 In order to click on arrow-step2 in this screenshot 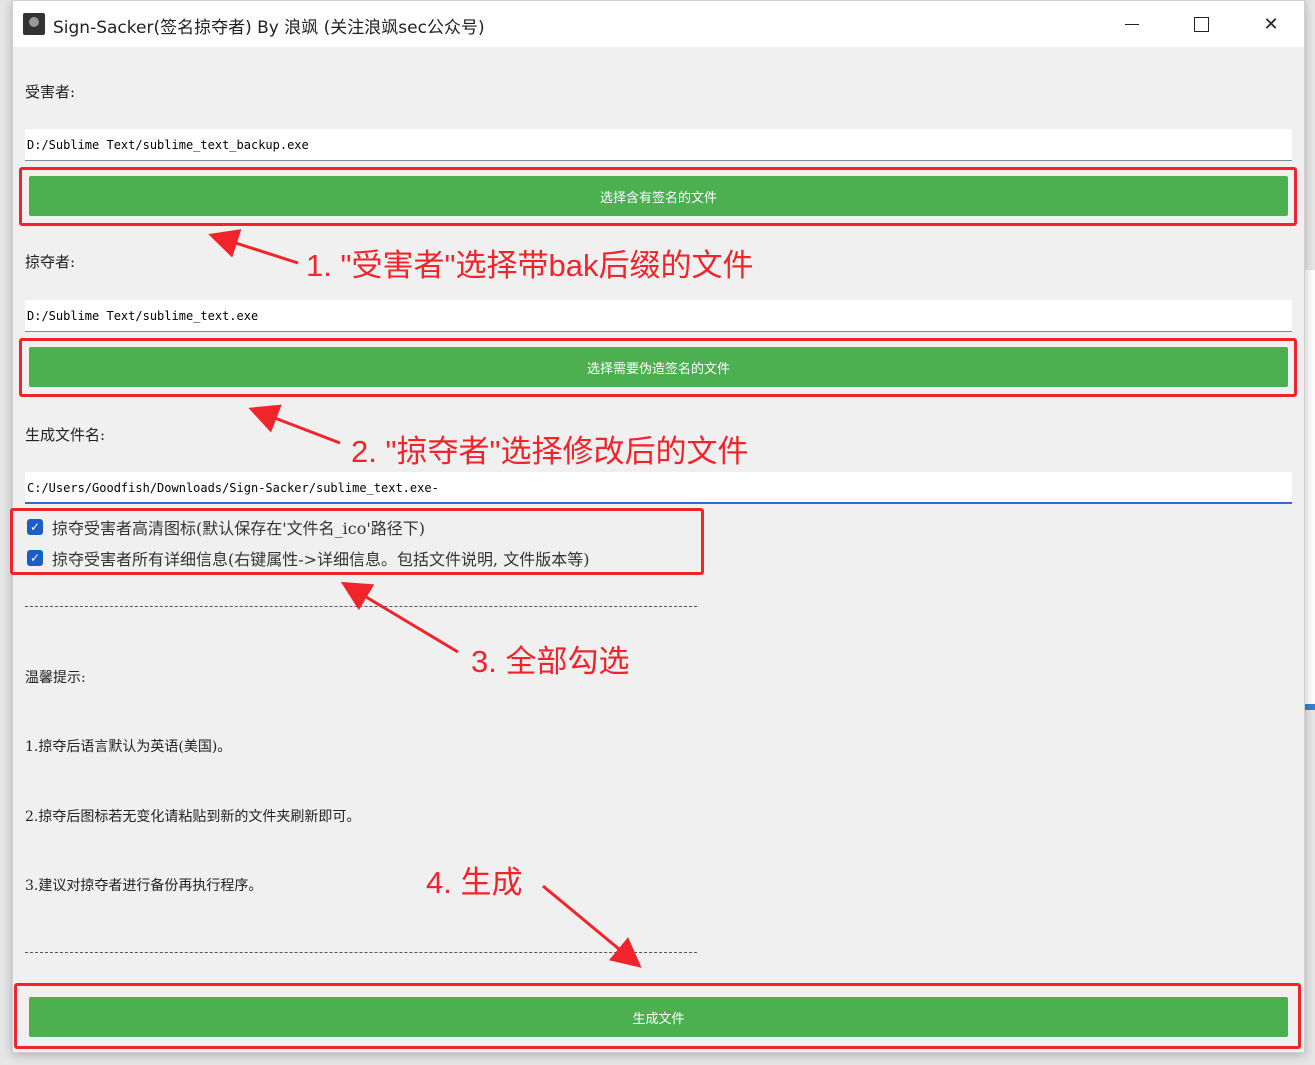, I will do `click(294, 424)`.